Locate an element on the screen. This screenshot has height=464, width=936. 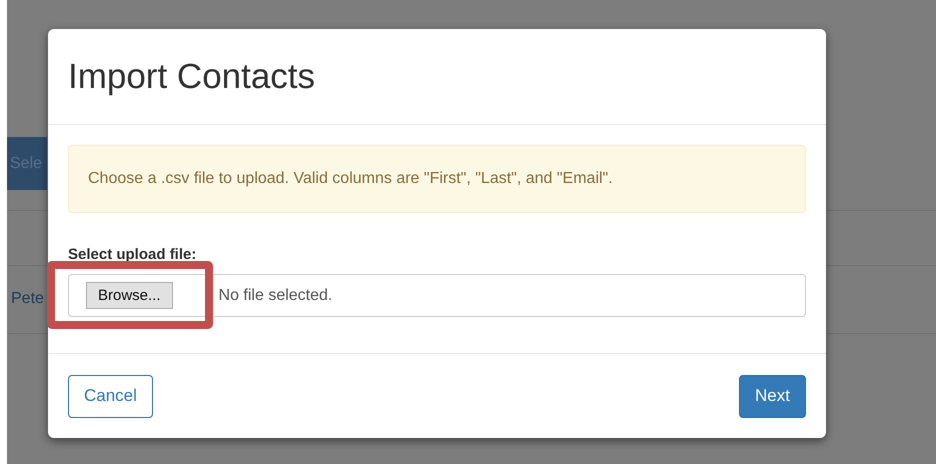
field-label: Select upload file: is located at coordinates (133, 254).